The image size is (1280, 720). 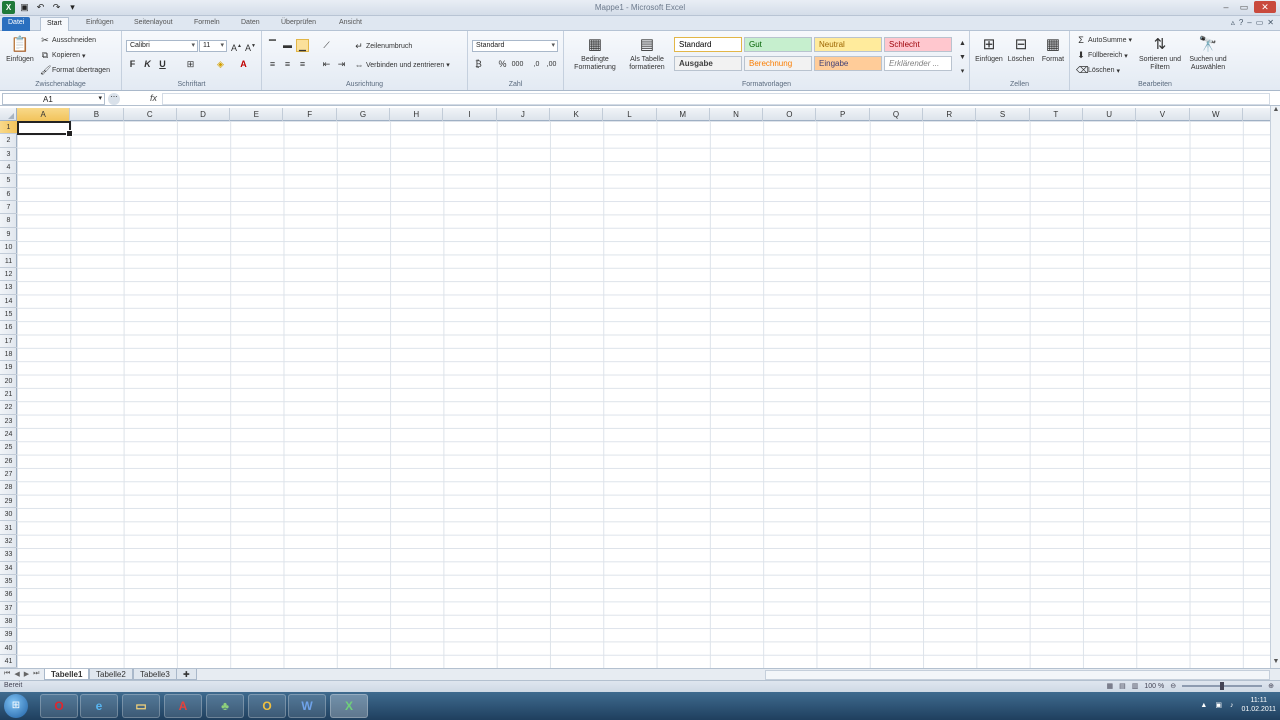 I want to click on column-header: N, so click(x=737, y=114).